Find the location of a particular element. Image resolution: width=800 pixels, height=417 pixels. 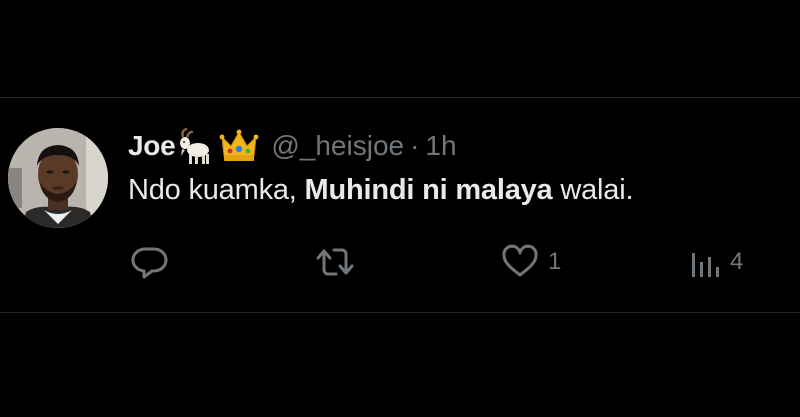

reply-icon is located at coordinates (150, 262).